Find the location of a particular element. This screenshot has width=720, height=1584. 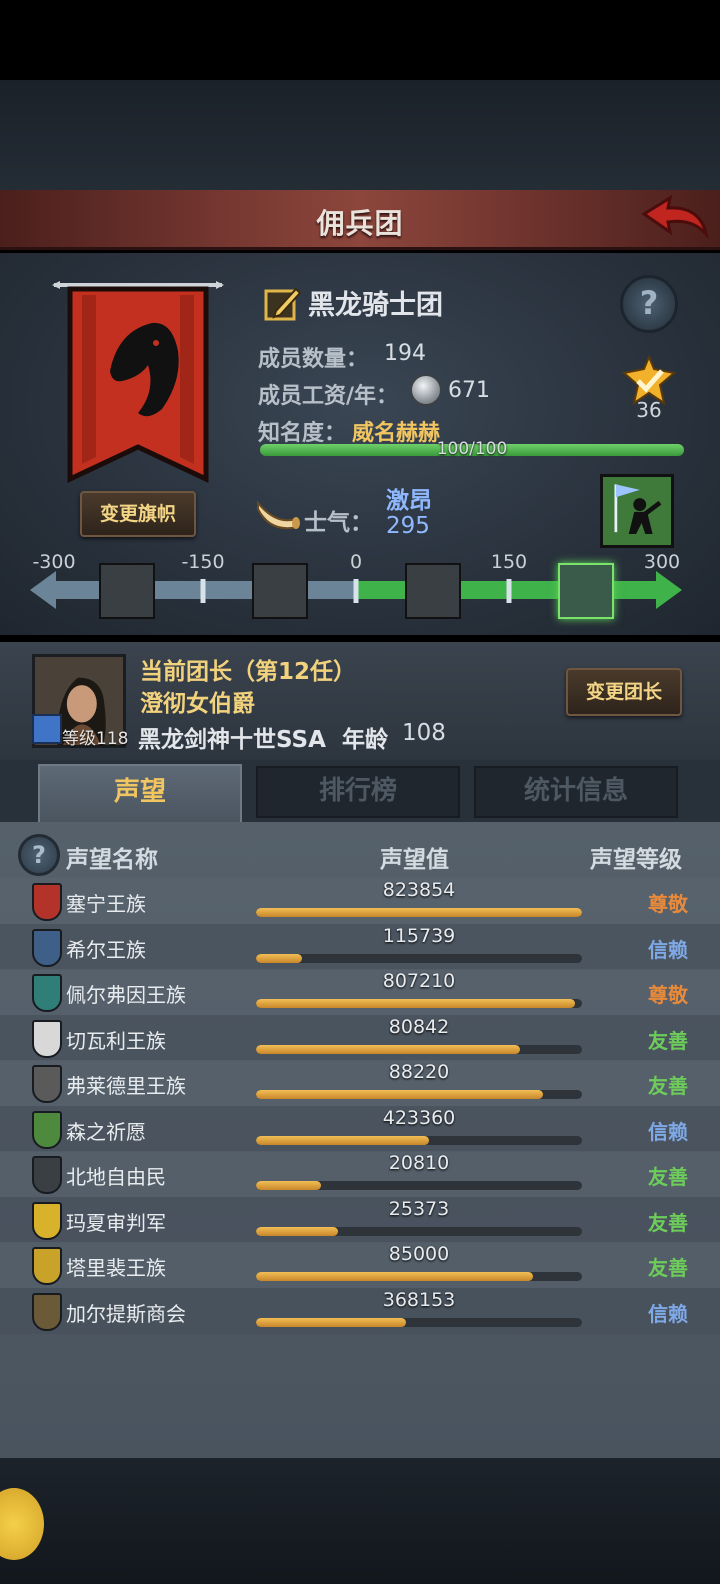

reputation-row: 佩尔弗因王族 807210 尊敬 is located at coordinates (360, 992).